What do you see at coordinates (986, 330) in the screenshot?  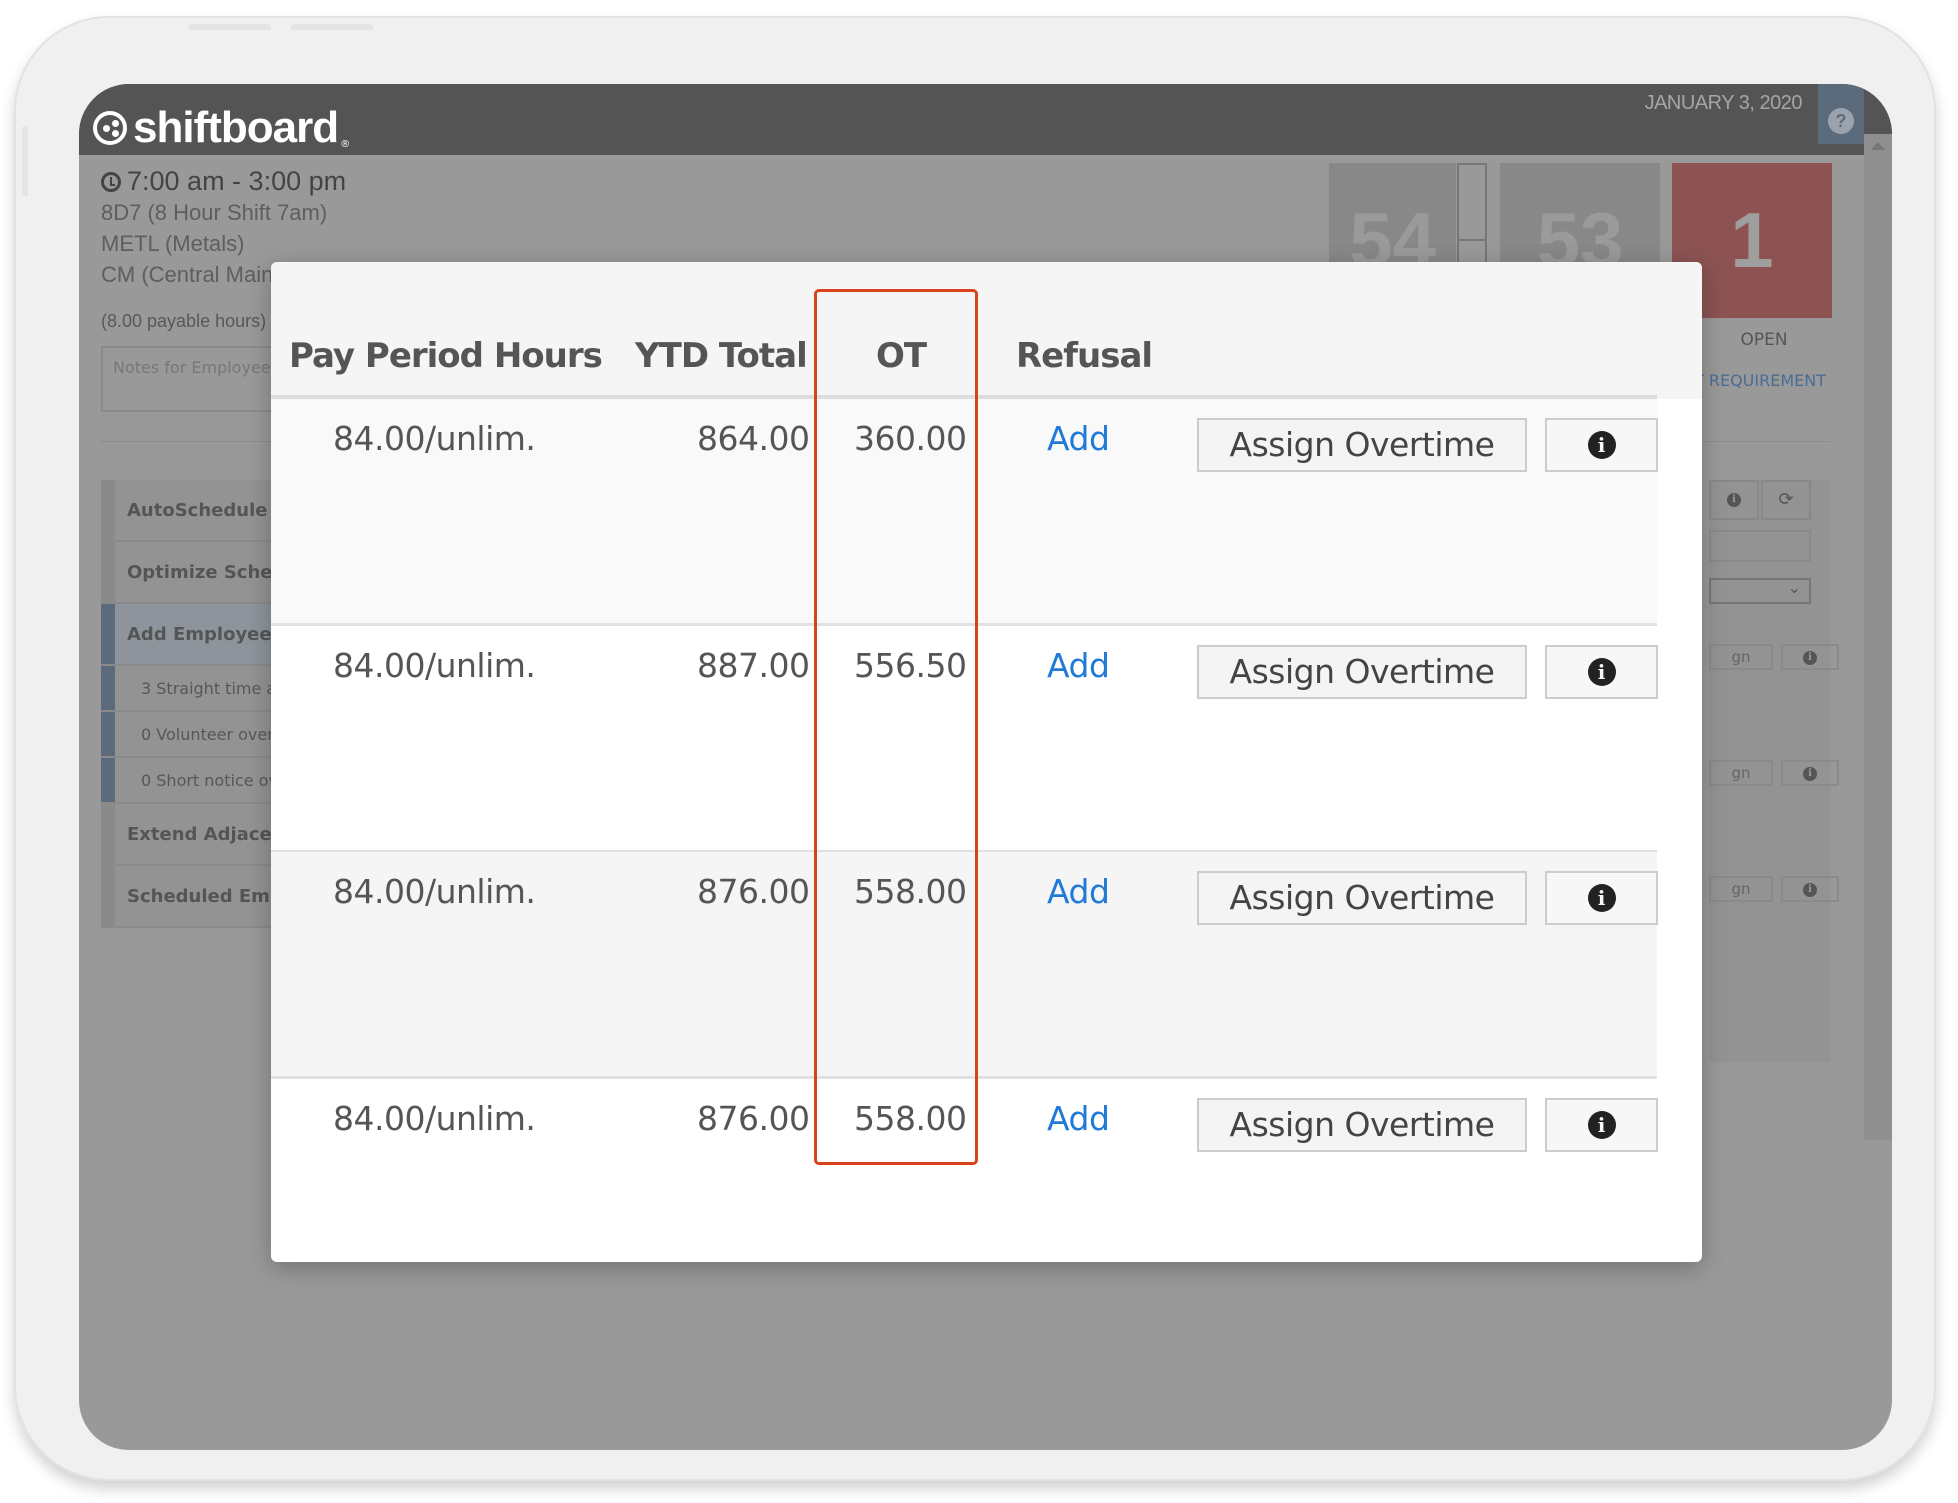 I see `table-header: Pay Period Hours YTD Total OT Refusal` at bounding box center [986, 330].